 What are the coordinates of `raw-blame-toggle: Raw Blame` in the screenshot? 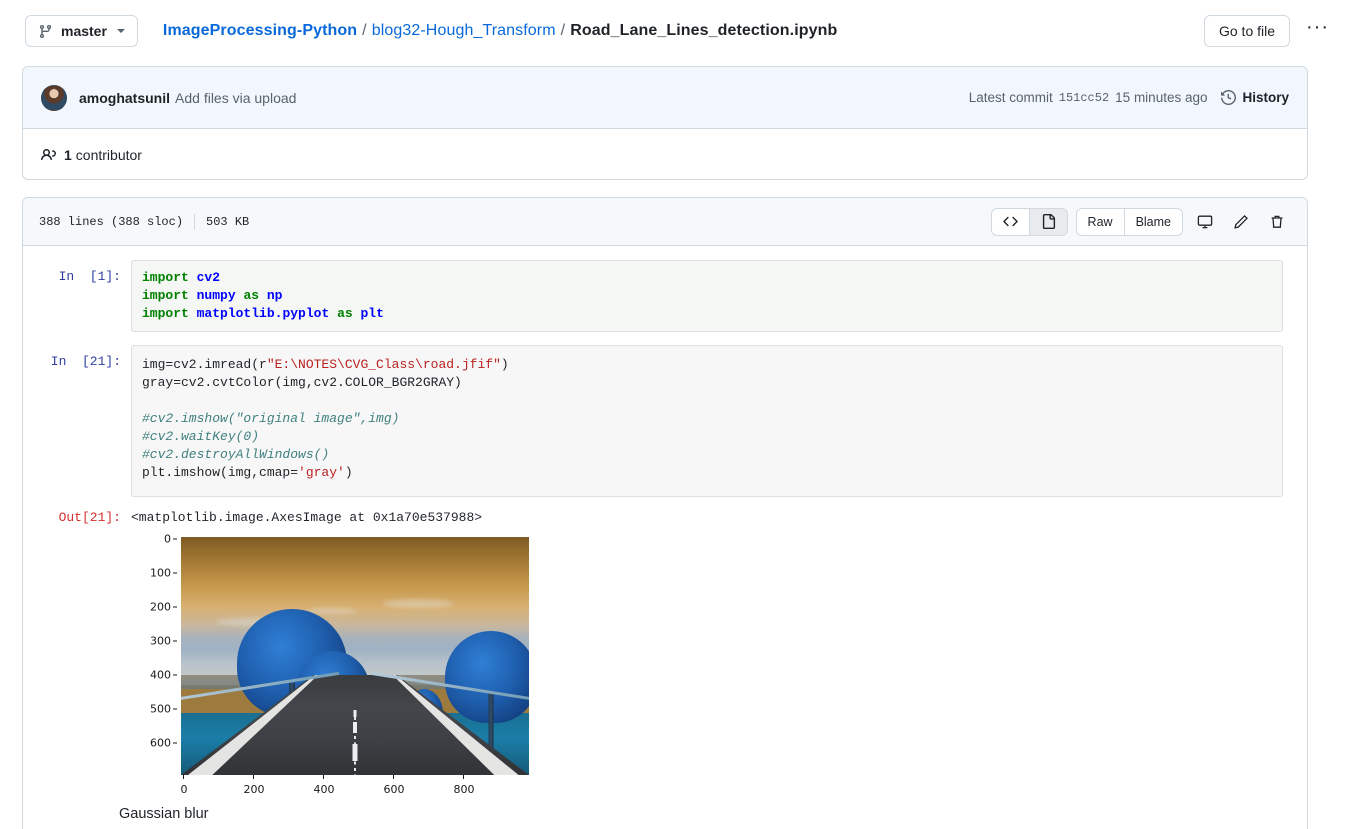 It's located at (1129, 221).